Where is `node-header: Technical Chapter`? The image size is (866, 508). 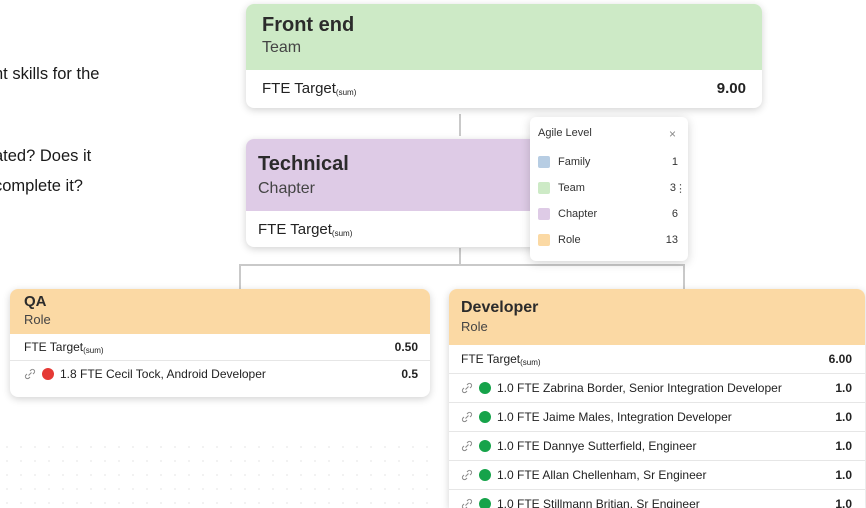
node-header: Technical Chapter is located at coordinates (411, 175).